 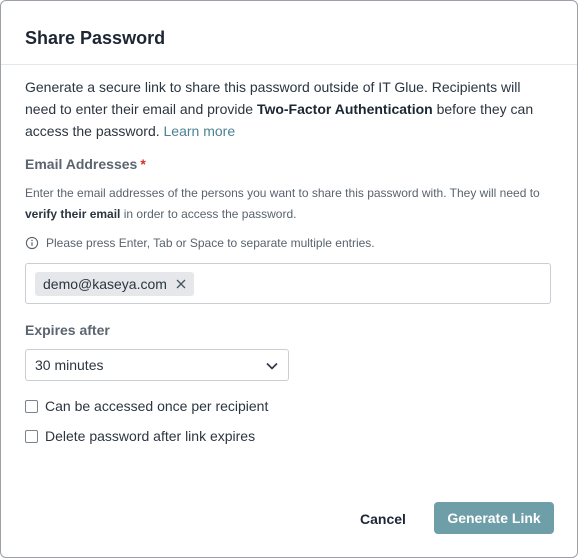 What do you see at coordinates (73, 214) in the screenshot?
I see `email-help-bold: verify their email` at bounding box center [73, 214].